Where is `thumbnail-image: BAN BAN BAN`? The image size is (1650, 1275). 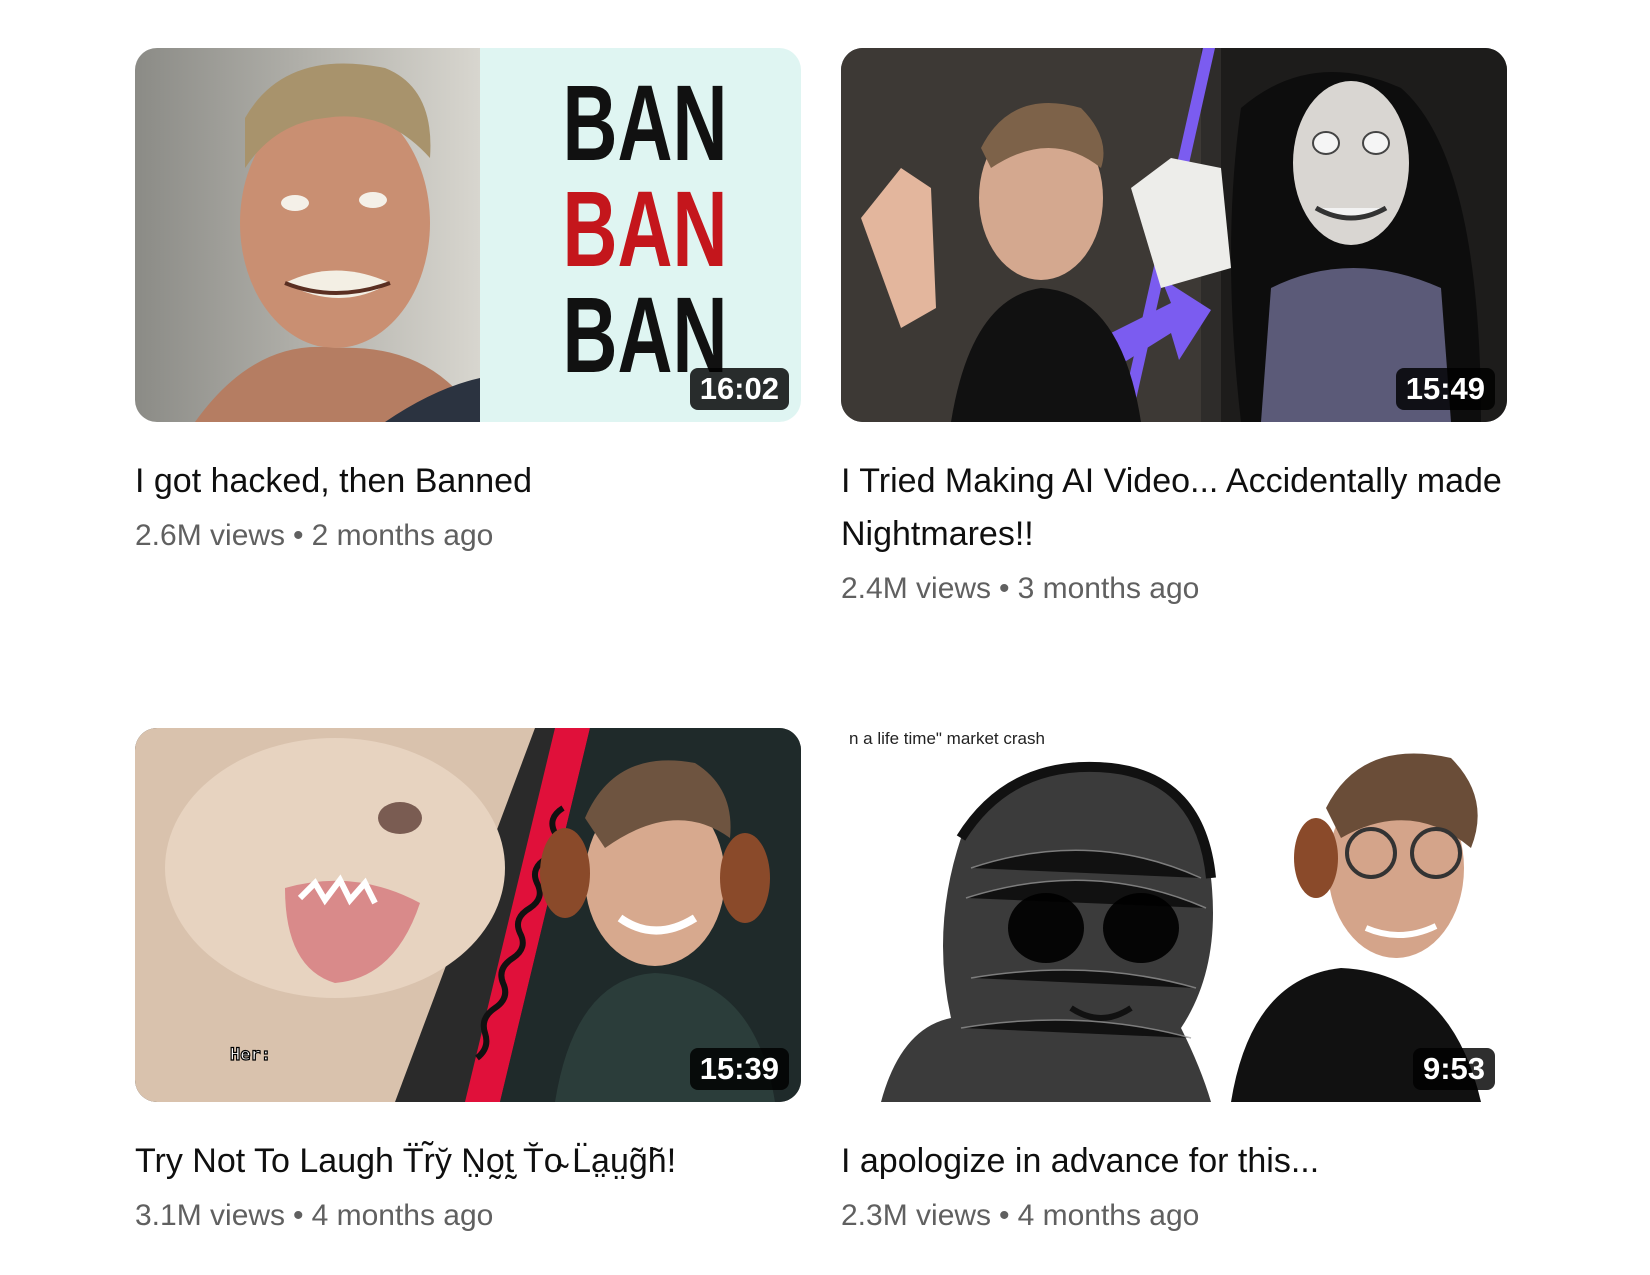
thumbnail-image: BAN BAN BAN is located at coordinates (468, 235).